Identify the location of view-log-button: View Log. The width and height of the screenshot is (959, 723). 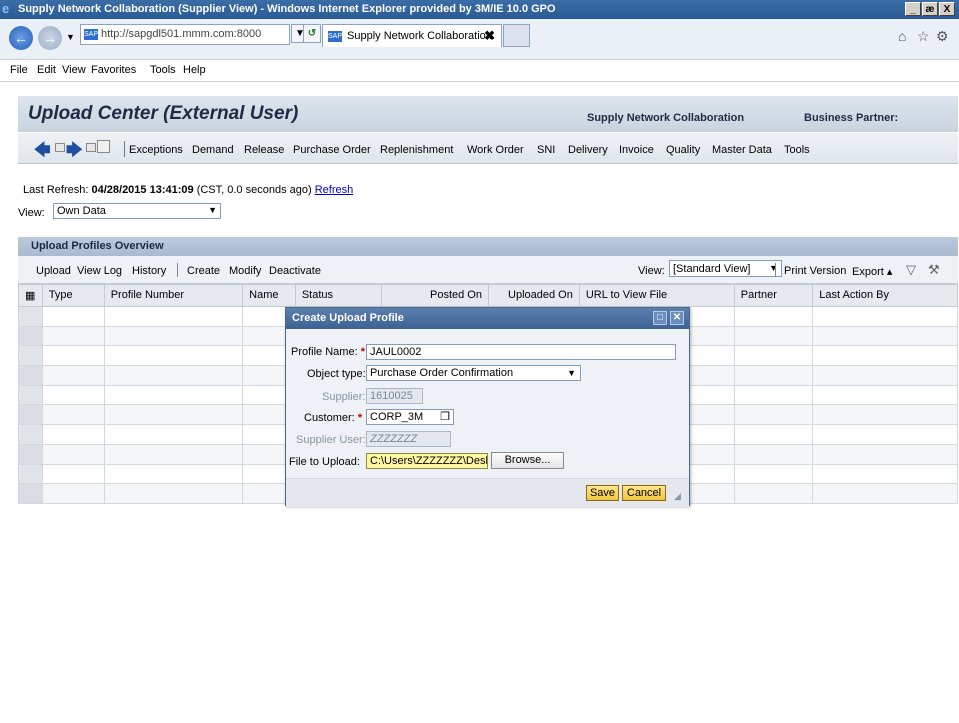
(99, 271).